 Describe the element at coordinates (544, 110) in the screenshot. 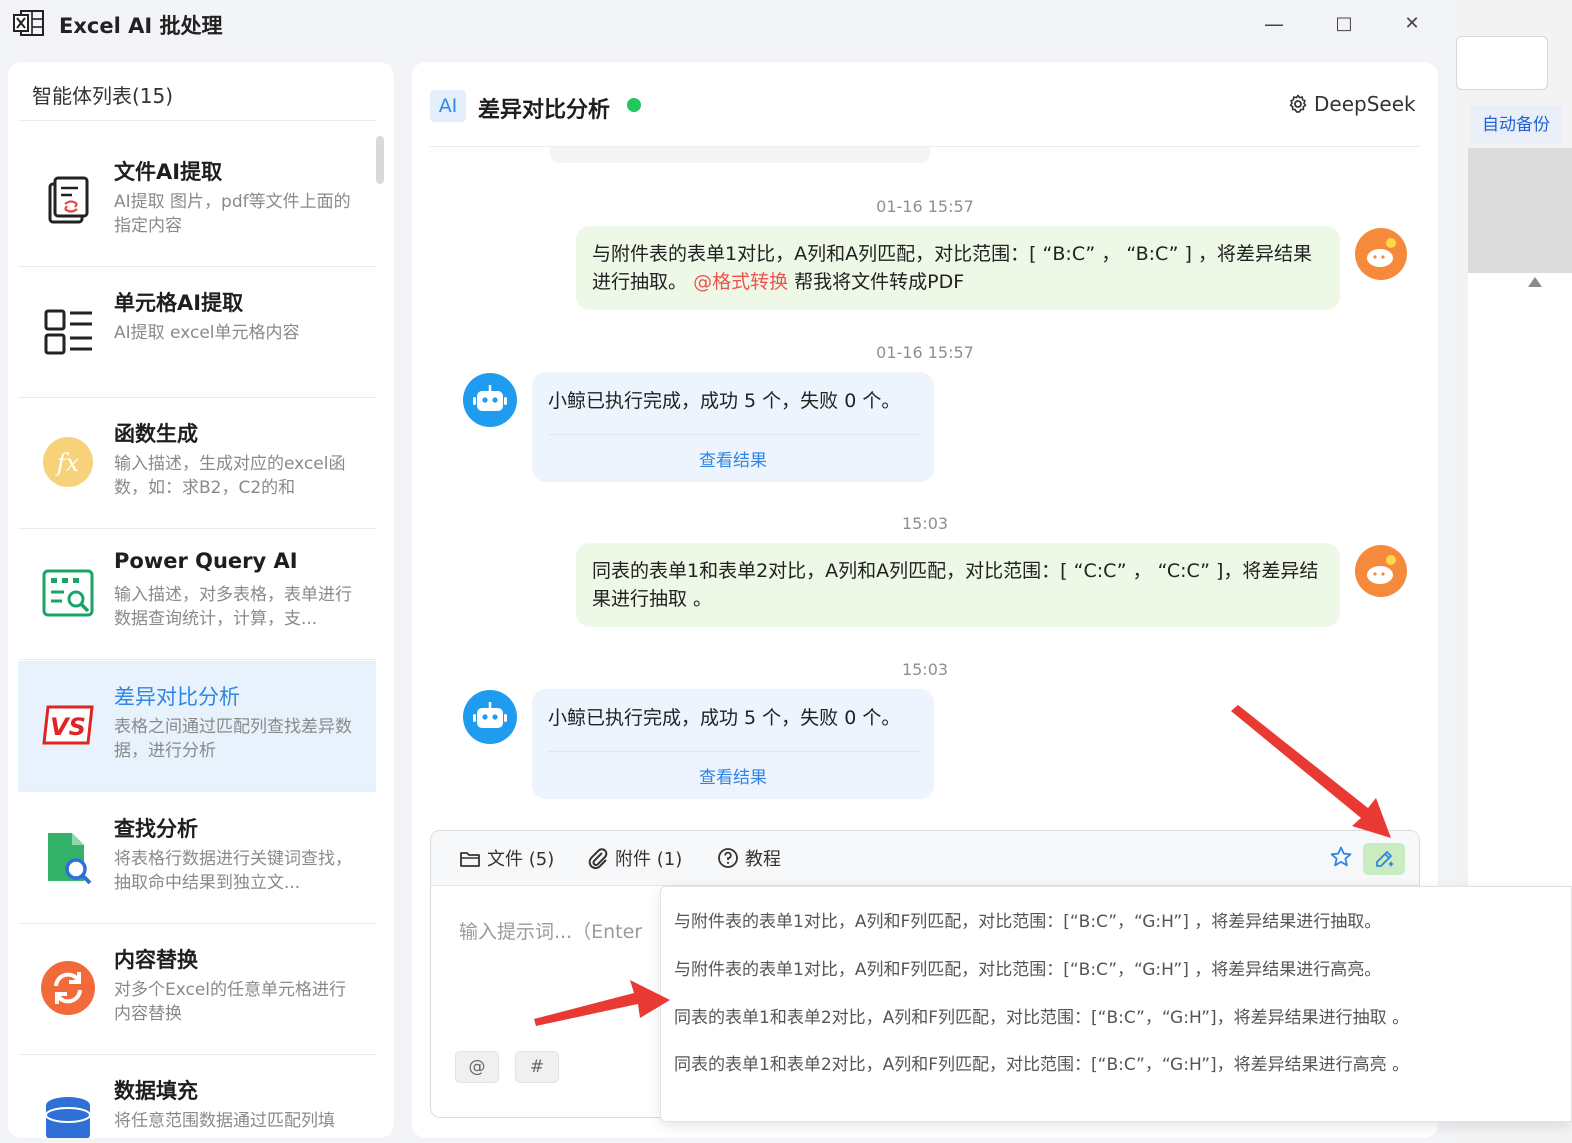

I see `chat-title: 差异对比分析` at that location.